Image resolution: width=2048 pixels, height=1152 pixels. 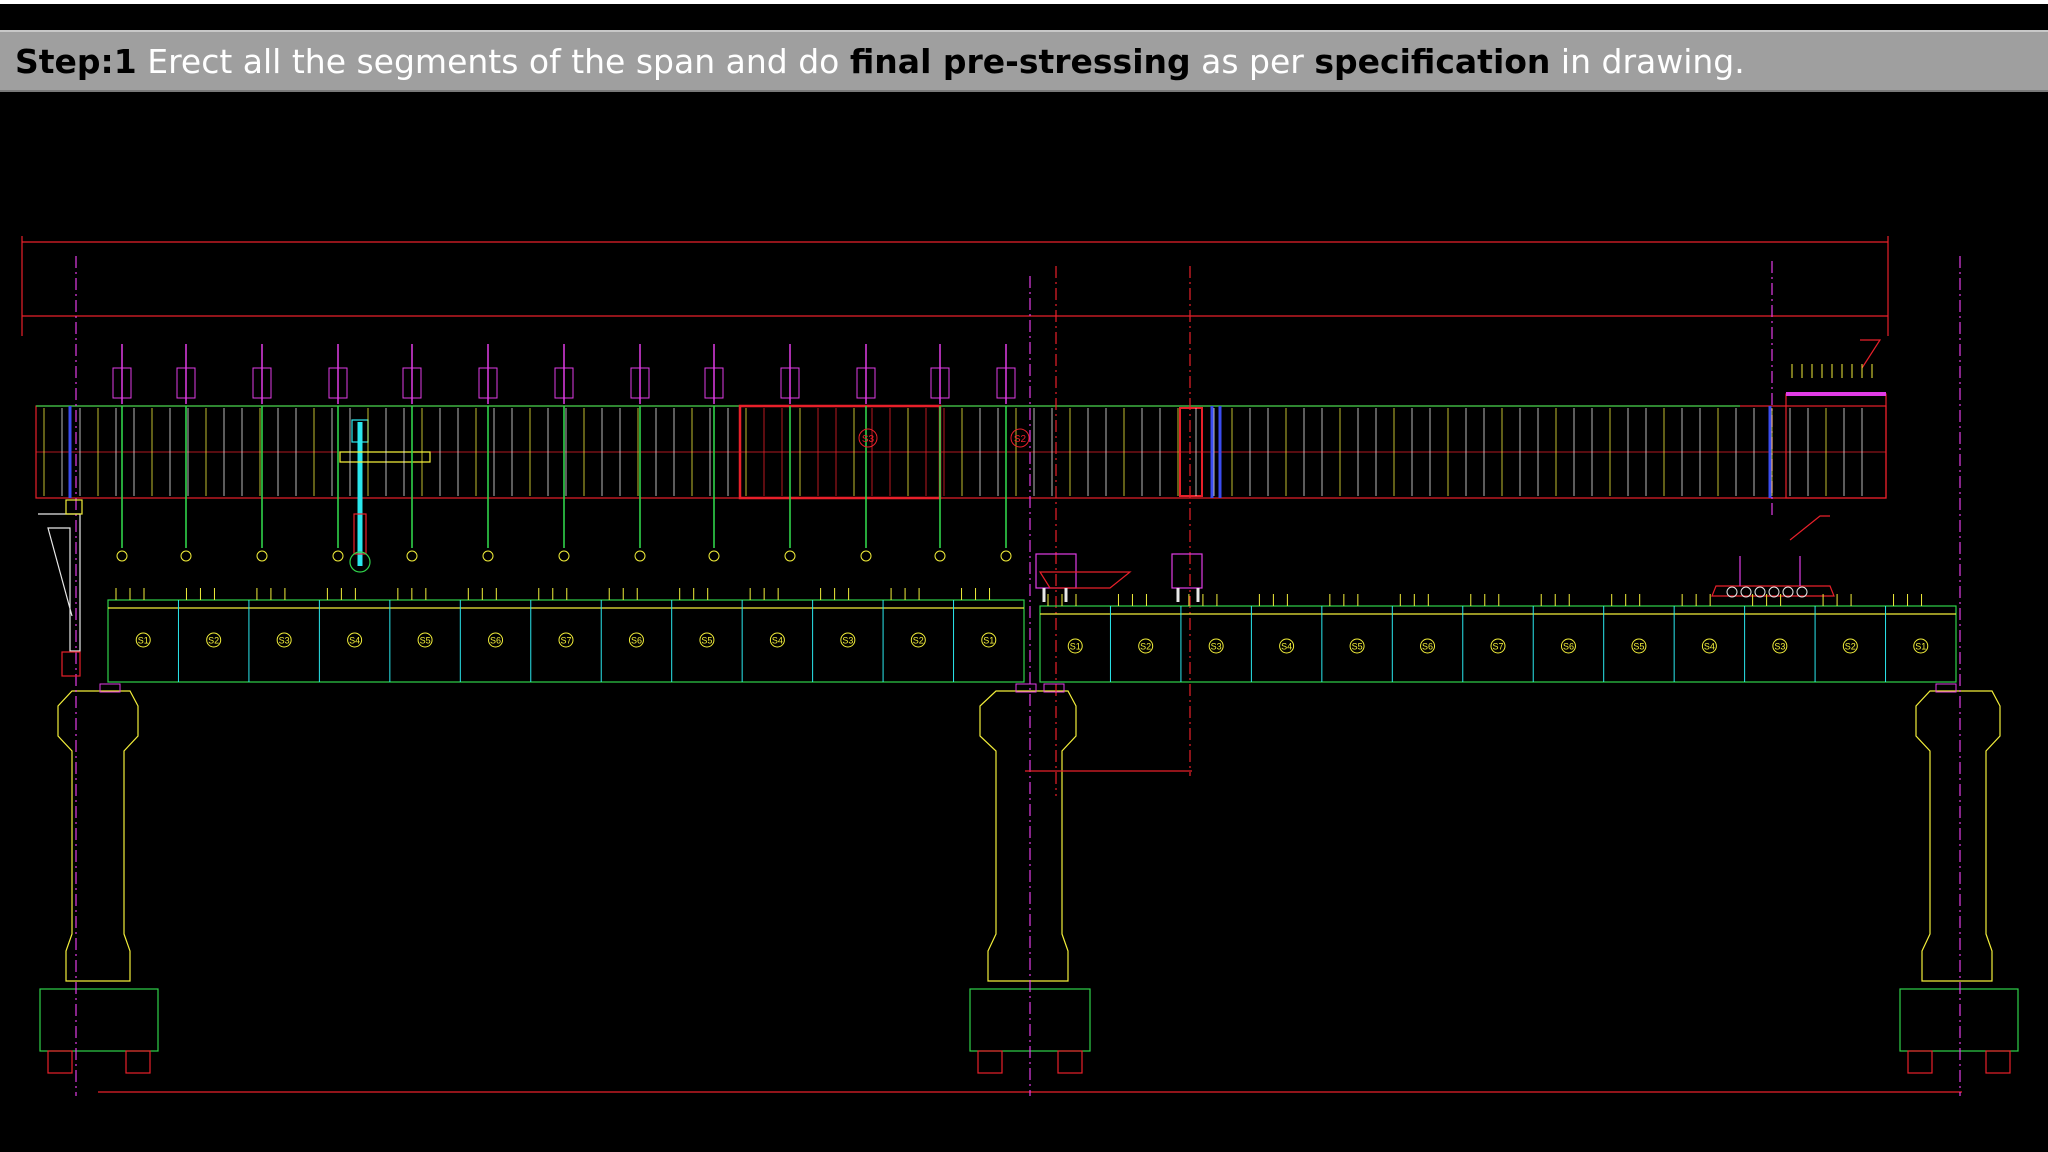 What do you see at coordinates (1432, 61) in the screenshot?
I see `instruction-bold-2: specification` at bounding box center [1432, 61].